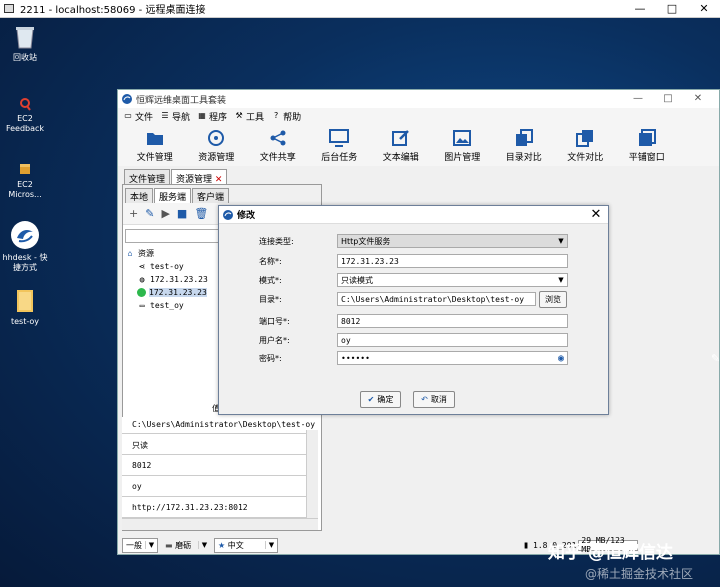 The height and width of the screenshot is (587, 720). Describe the element at coordinates (526, 545) in the screenshot. I see `trash-icon: ▮` at that location.